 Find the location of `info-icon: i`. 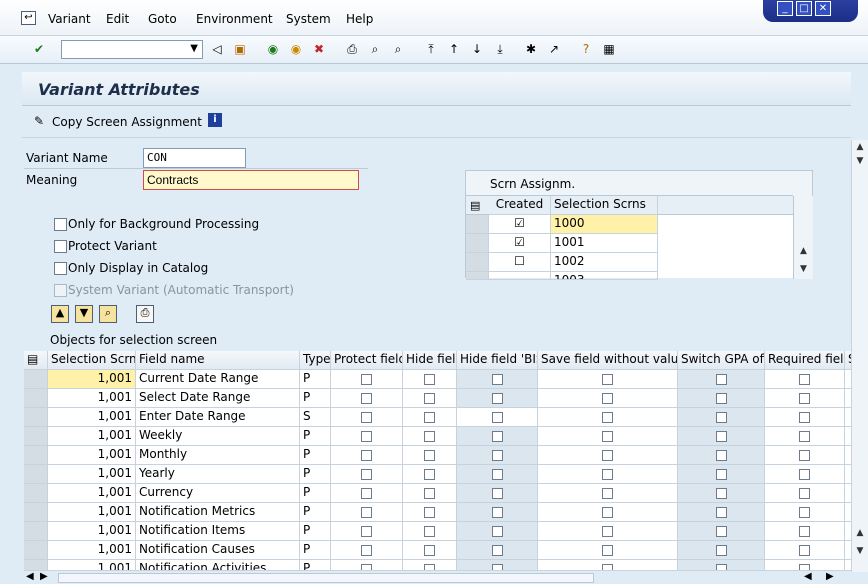

info-icon: i is located at coordinates (215, 120).